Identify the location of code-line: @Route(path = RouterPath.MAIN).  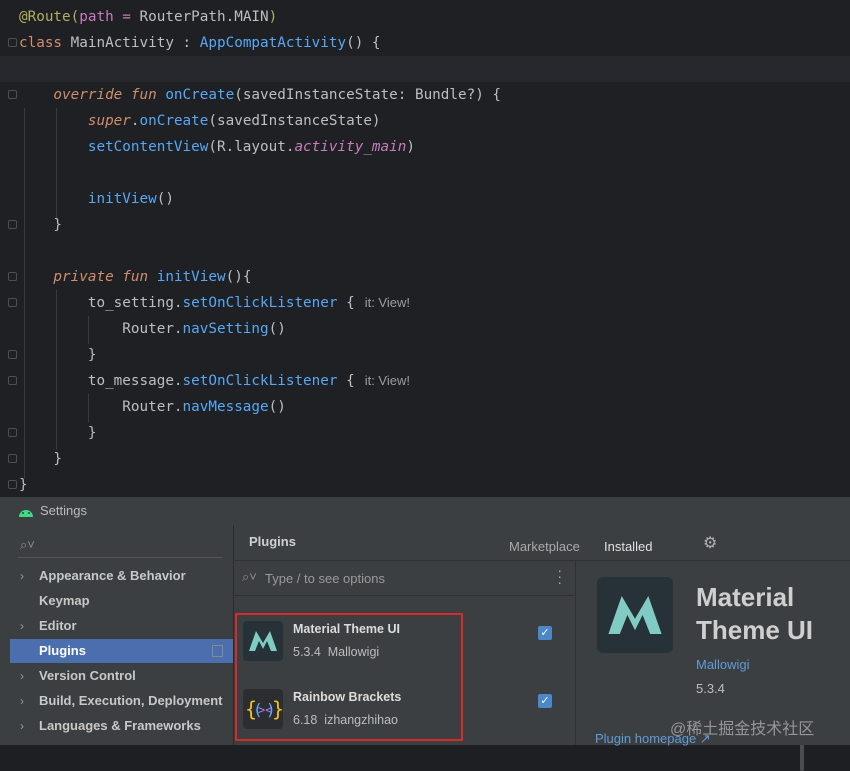
(148, 17).